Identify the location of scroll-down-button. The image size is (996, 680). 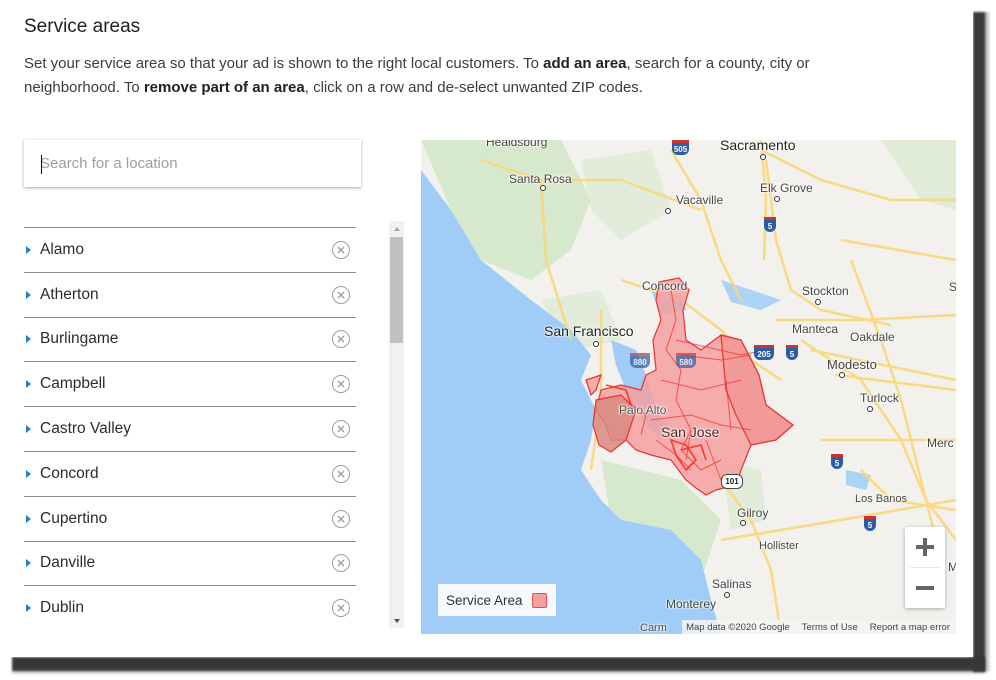
(396, 620).